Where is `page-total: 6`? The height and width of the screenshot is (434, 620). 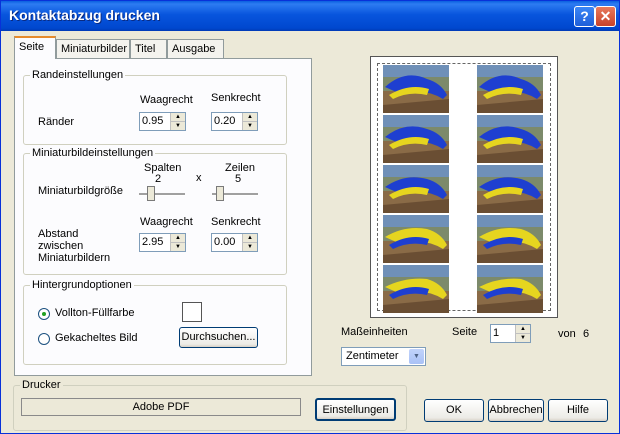
page-total: 6 is located at coordinates (586, 334).